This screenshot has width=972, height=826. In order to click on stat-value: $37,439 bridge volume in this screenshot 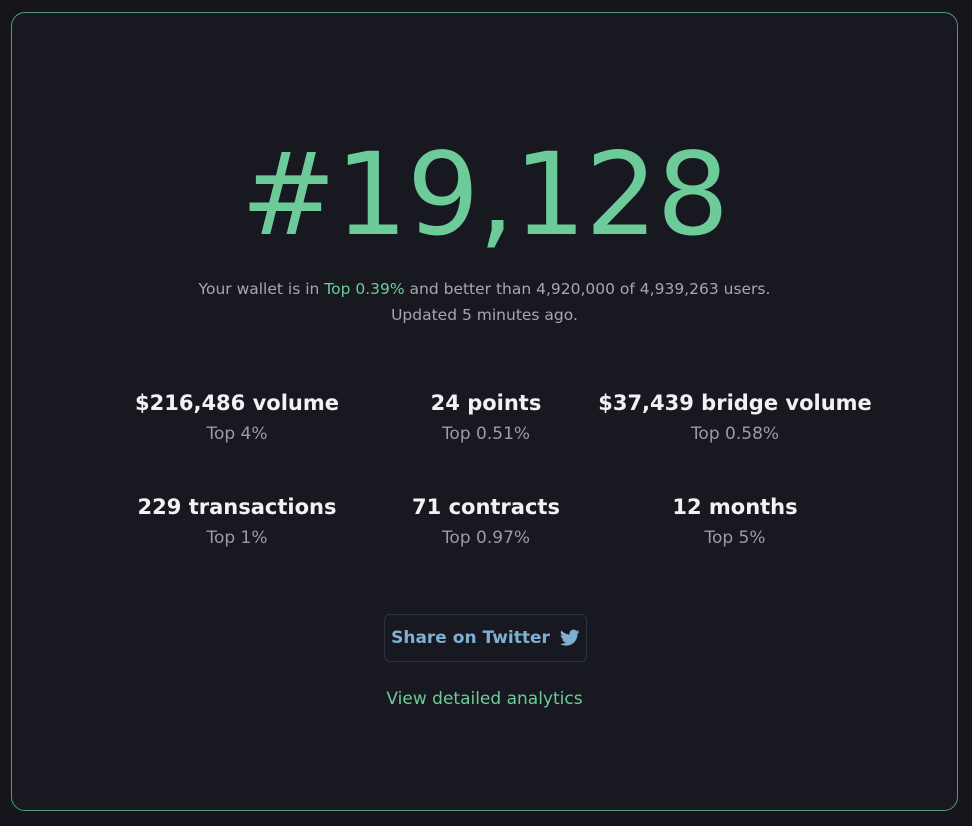, I will do `click(735, 403)`.